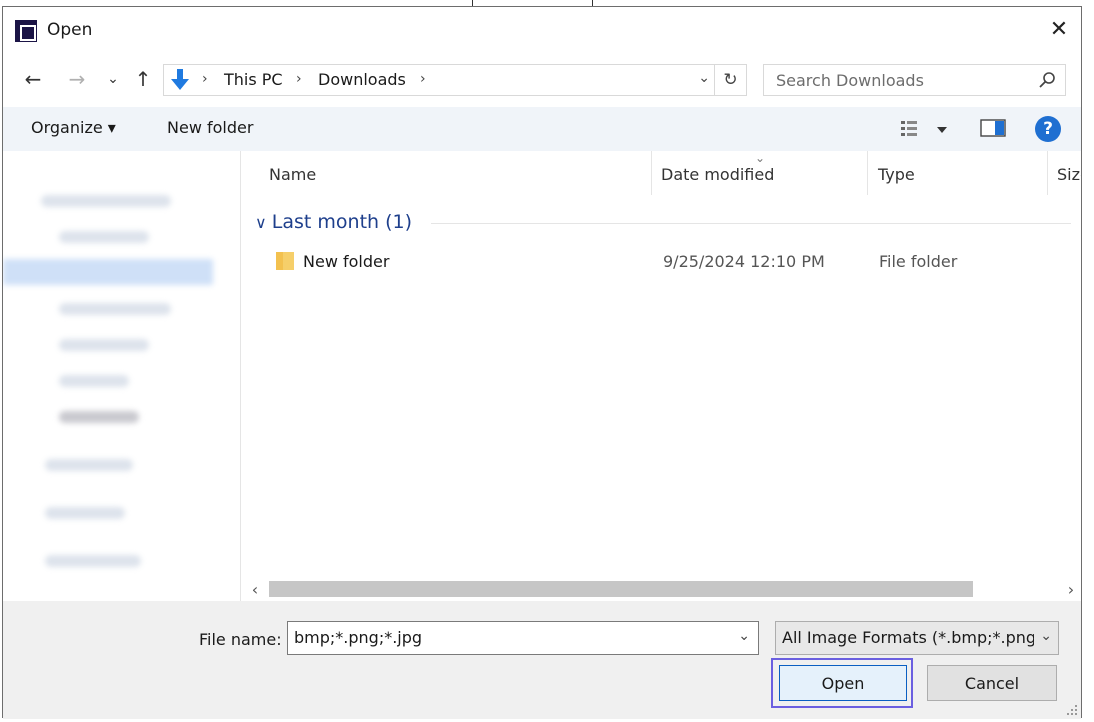 The height and width of the screenshot is (722, 1094). I want to click on address-bar: › This PC › Downloads › ⌄ ↻, so click(455, 80).